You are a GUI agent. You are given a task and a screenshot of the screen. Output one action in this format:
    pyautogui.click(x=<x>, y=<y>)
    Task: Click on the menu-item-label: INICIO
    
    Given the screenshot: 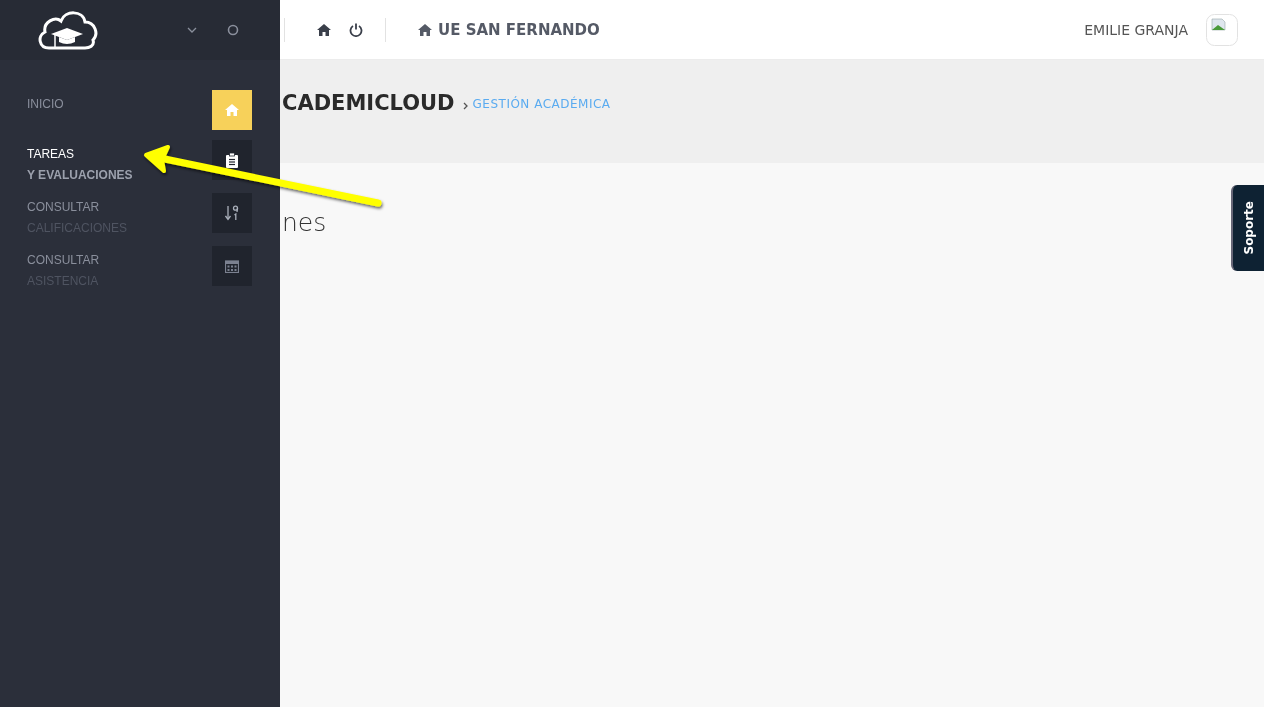 What is the action you would take?
    pyautogui.click(x=119, y=104)
    